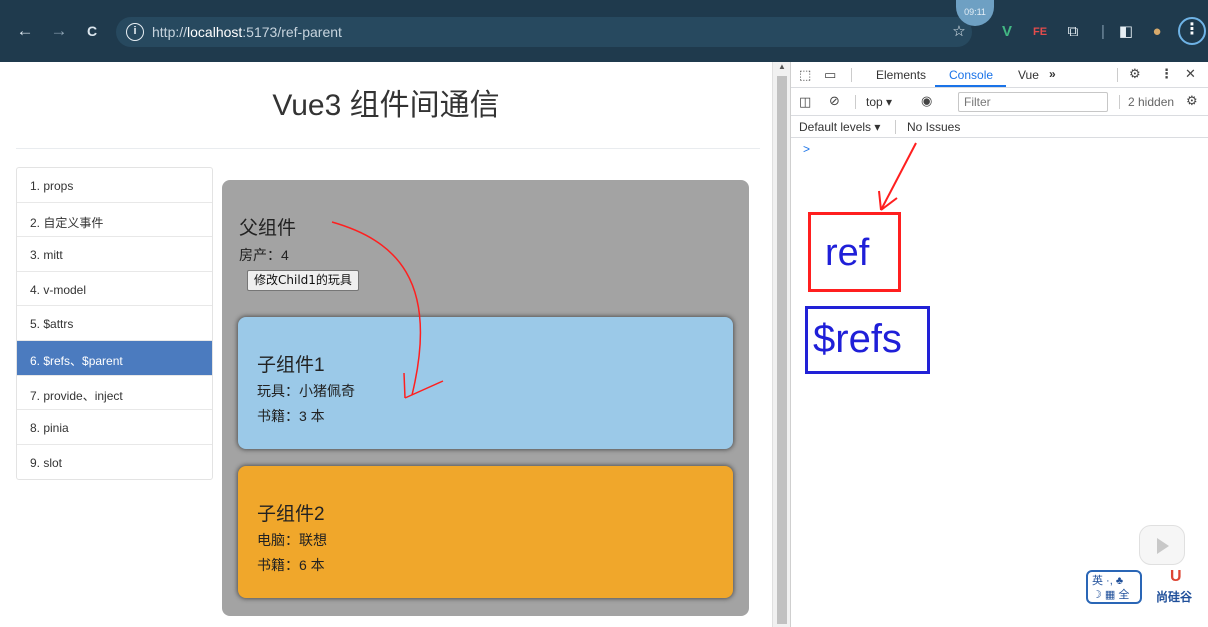 This screenshot has height=627, width=1208. I want to click on child2-component: 子组件2 电脑：联想 书籍：6 本, so click(485, 532).